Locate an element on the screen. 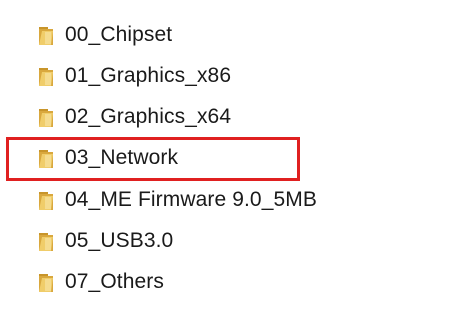  list-item: 00_Chipset is located at coordinates (104, 35).